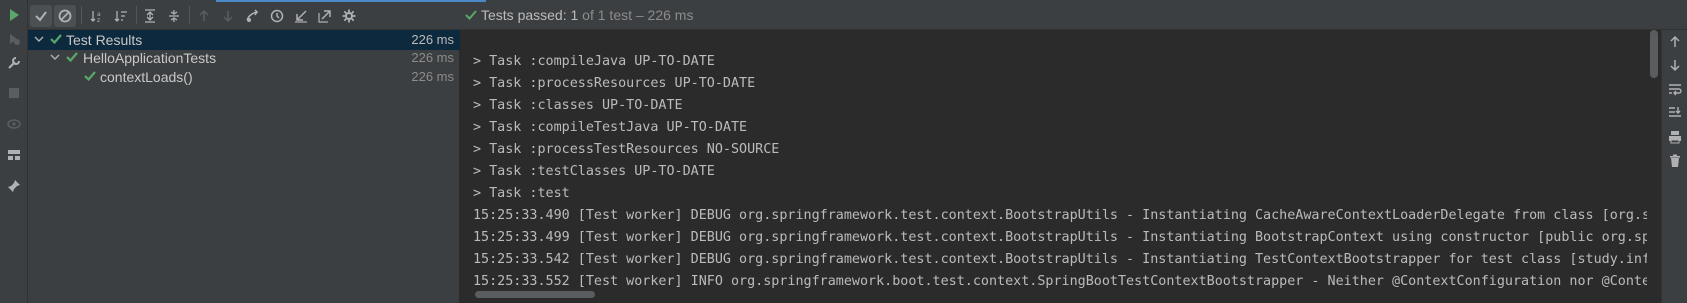 This screenshot has width=1687, height=303. I want to click on console-toolbar, so click(1674, 166).